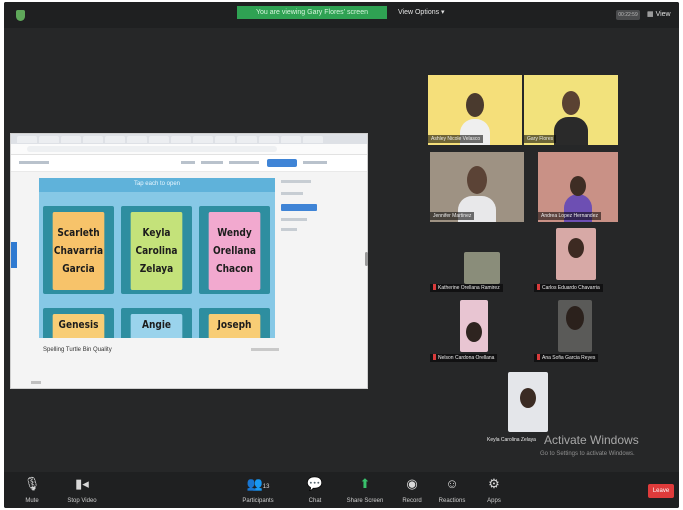 The height and width of the screenshot is (510, 683). What do you see at coordinates (421, 12) in the screenshot?
I see `view-options-menu: View Options ▾` at bounding box center [421, 12].